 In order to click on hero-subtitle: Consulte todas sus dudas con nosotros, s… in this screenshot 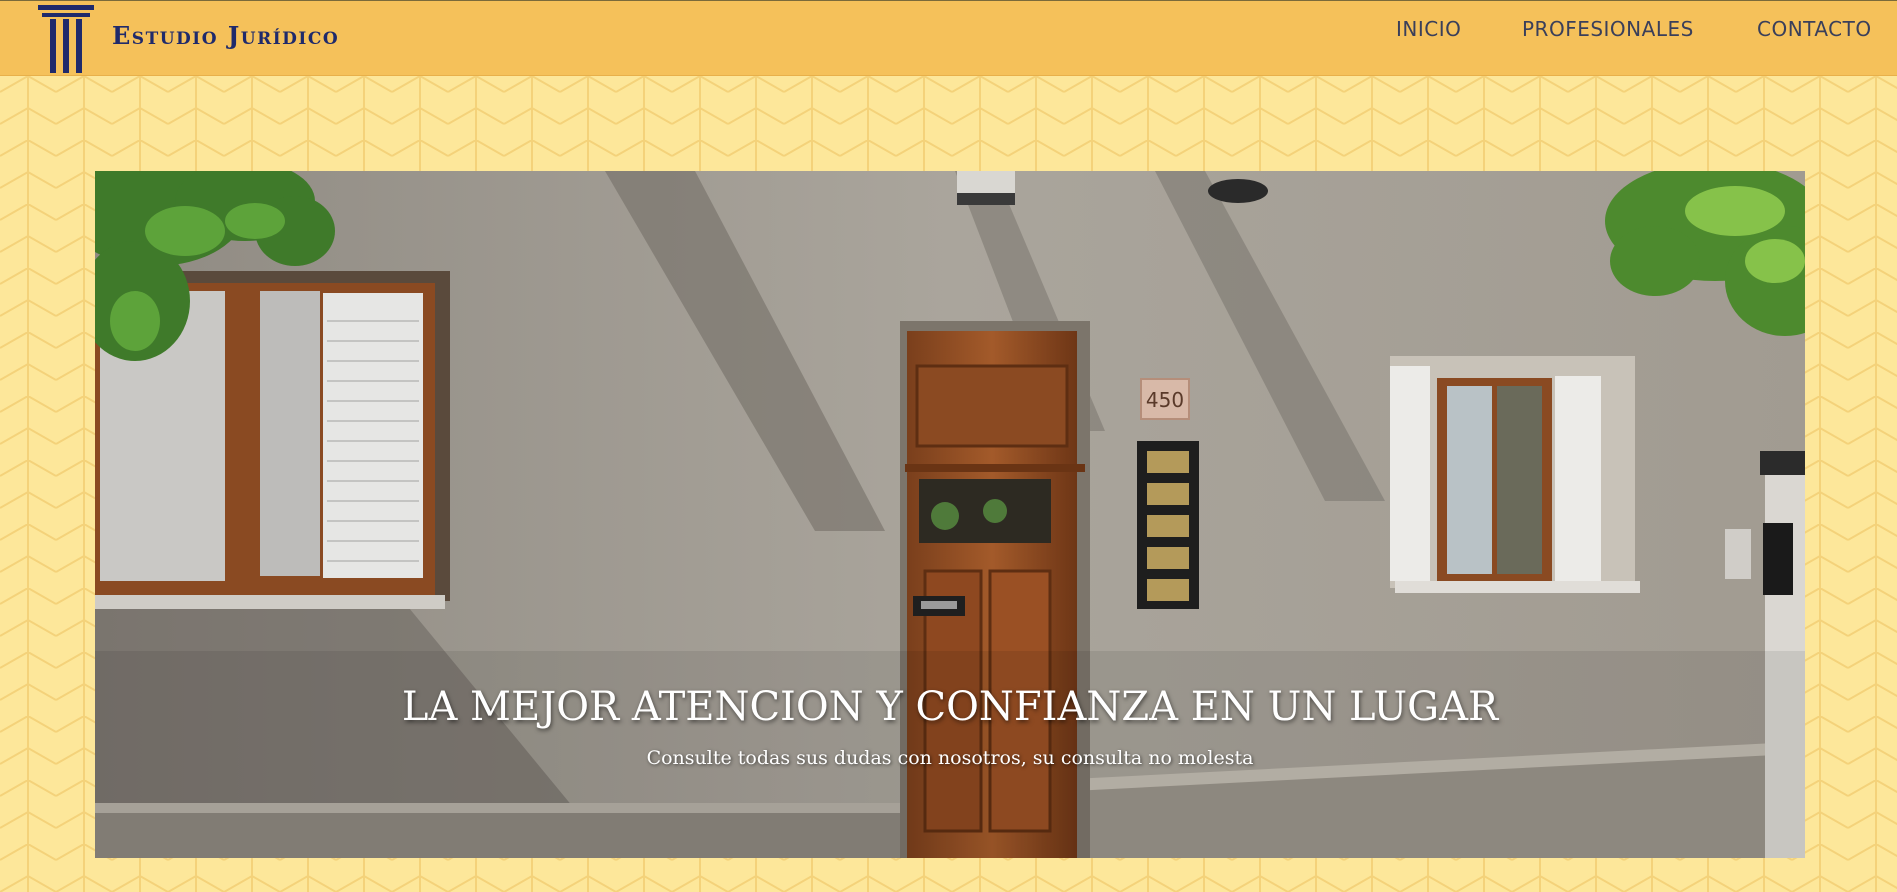, I will do `click(950, 758)`.